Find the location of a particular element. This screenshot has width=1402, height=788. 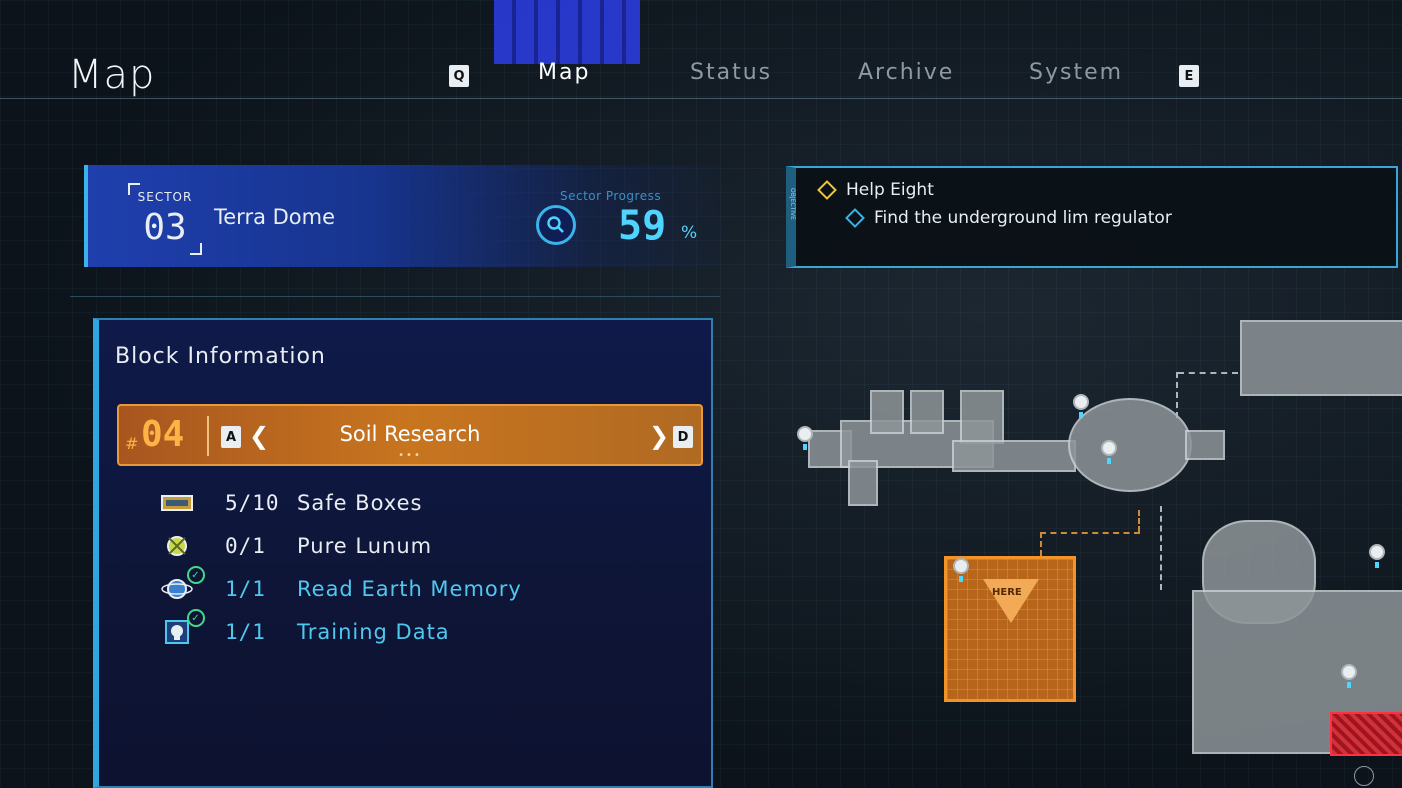

block-item-safe-boxes: 5/10 Safe Boxes is located at coordinates (290, 503).